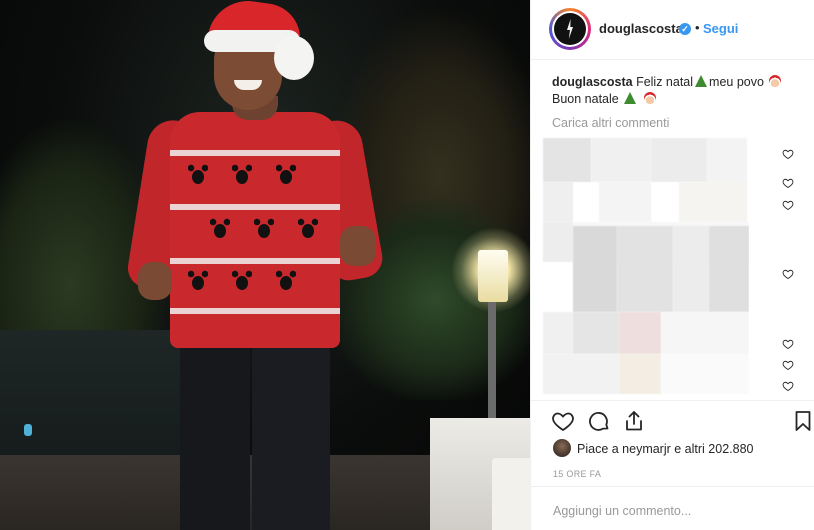  What do you see at coordinates (255, 230) in the screenshot?
I see `christmas-sweater` at bounding box center [255, 230].